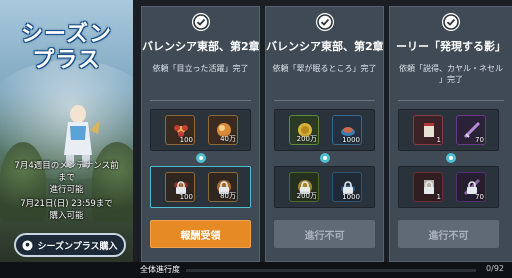 The image size is (512, 278). What do you see at coordinates (347, 130) in the screenshot?
I see `reward-slot: 1000` at bounding box center [347, 130].